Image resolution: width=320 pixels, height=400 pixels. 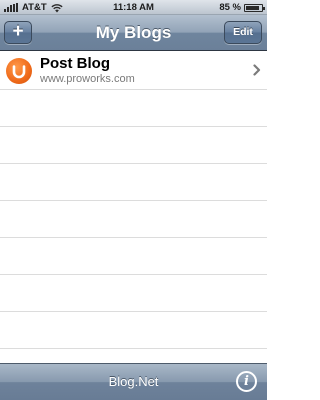 I want to click on nav-bar: + My Blogs Edit, so click(x=133, y=33).